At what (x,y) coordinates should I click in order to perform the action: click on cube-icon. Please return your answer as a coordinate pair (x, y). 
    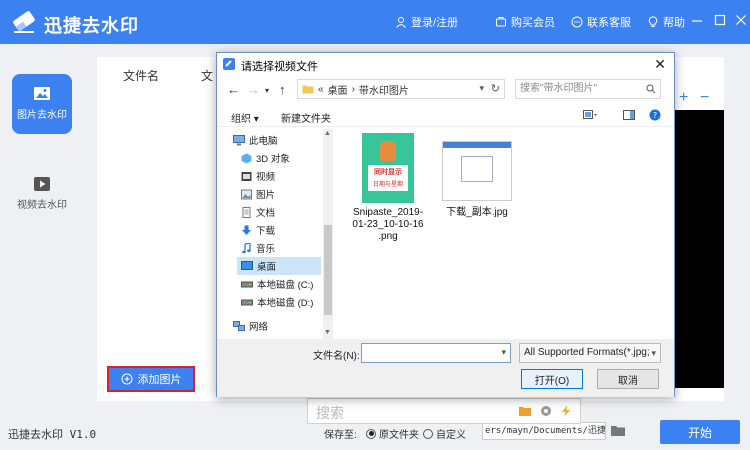
    Looking at the image, I should click on (246, 158).